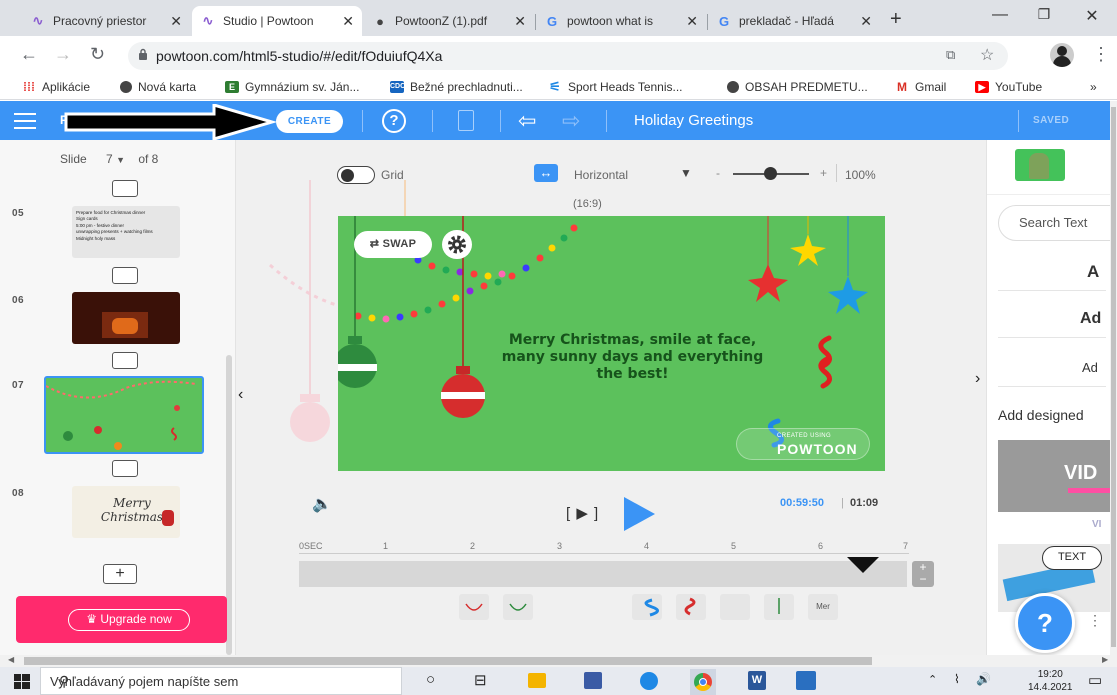 The image size is (1117, 695). What do you see at coordinates (1095, 620) in the screenshot?
I see `help-menu-dots-icon: ⋮` at bounding box center [1095, 620].